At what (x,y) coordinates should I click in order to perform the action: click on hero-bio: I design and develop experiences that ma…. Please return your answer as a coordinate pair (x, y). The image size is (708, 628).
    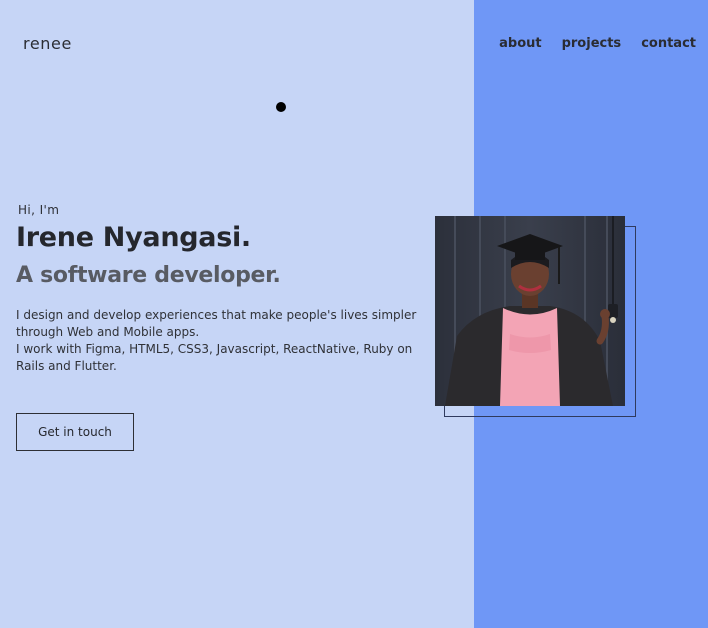
    Looking at the image, I should click on (226, 341).